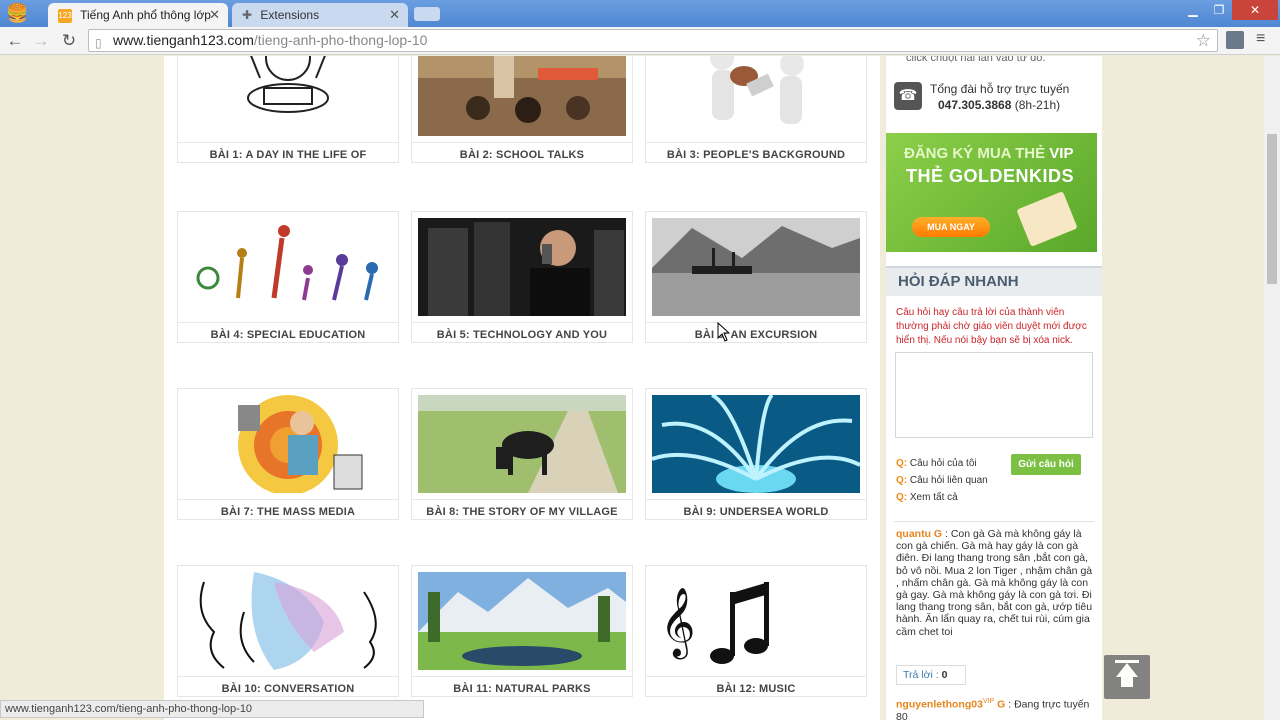  Describe the element at coordinates (1046, 464) in the screenshot. I see `send-question-button: Gửi câu hỏi` at that location.